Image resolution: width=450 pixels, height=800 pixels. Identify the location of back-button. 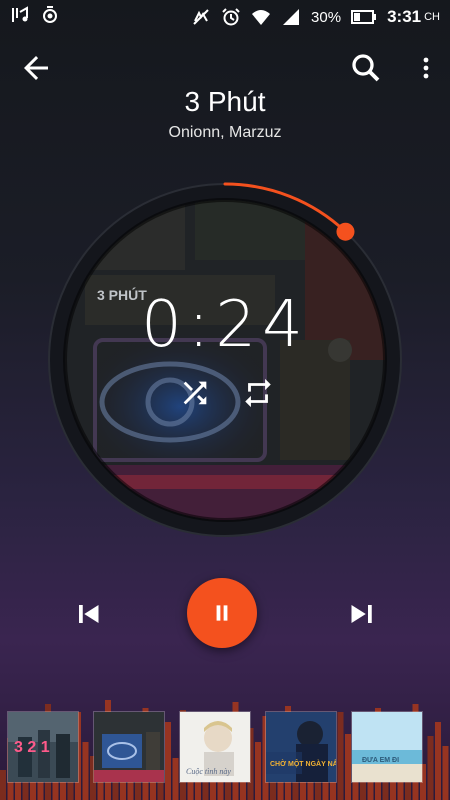
(36, 68).